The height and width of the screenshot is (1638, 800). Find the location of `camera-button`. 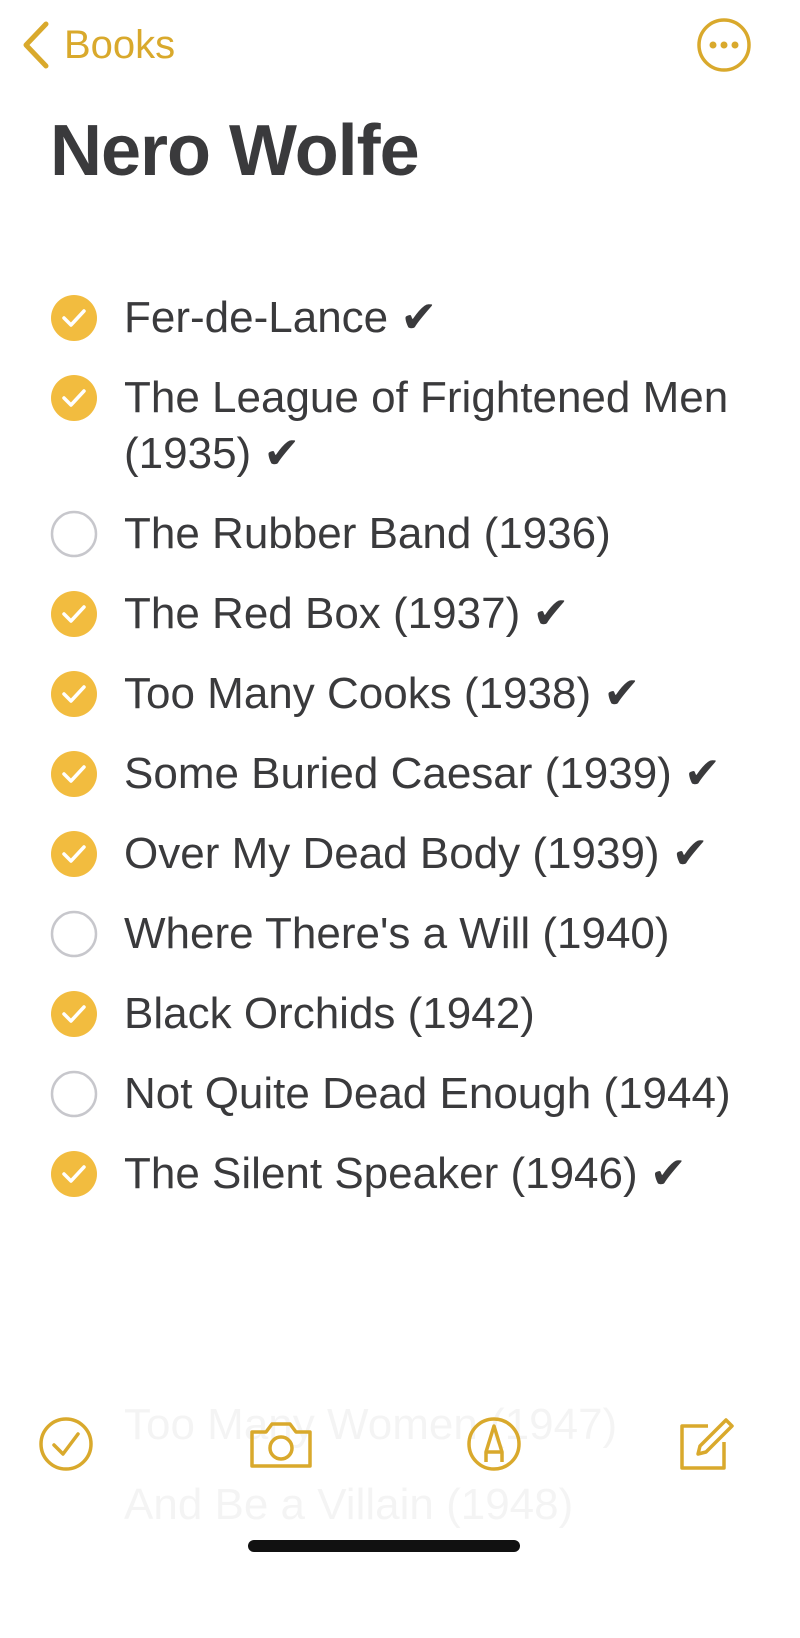

camera-button is located at coordinates (281, 1444).